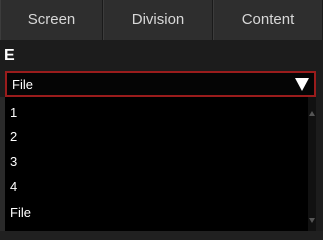  Describe the element at coordinates (158, 20) in the screenshot. I see `tab-division: Division` at that location.